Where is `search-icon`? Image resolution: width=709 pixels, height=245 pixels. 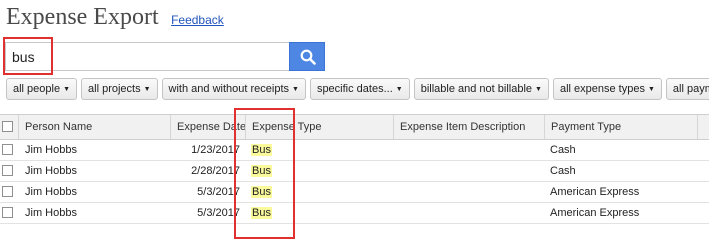 search-icon is located at coordinates (308, 57).